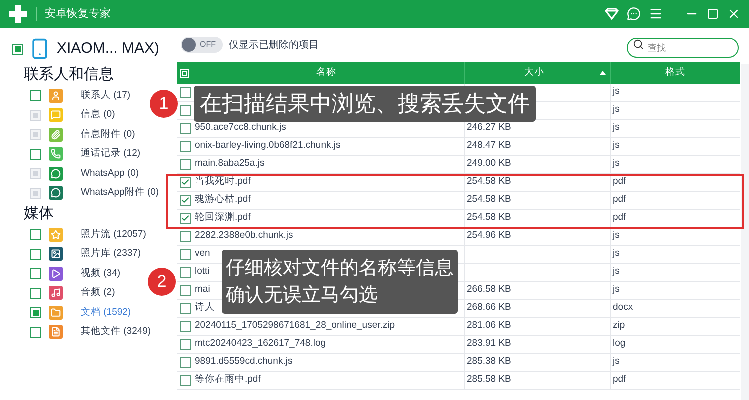 The width and height of the screenshot is (749, 400). Describe the element at coordinates (619, 344) in the screenshot. I see `file-format: log` at that location.